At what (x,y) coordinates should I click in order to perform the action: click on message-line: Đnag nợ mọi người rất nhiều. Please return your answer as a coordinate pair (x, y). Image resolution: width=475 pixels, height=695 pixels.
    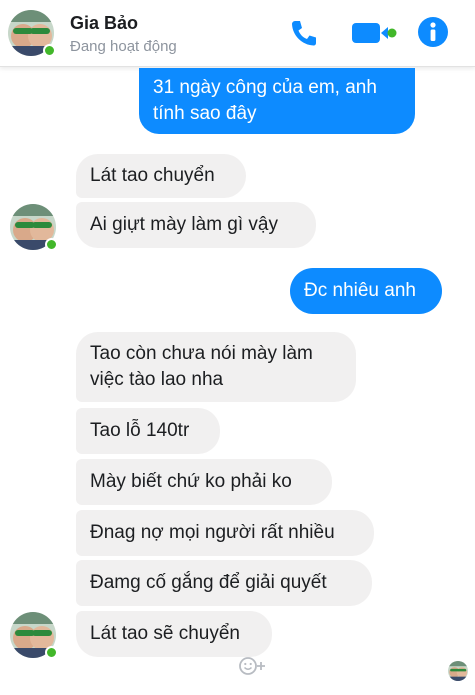
    Looking at the image, I should click on (212, 532).